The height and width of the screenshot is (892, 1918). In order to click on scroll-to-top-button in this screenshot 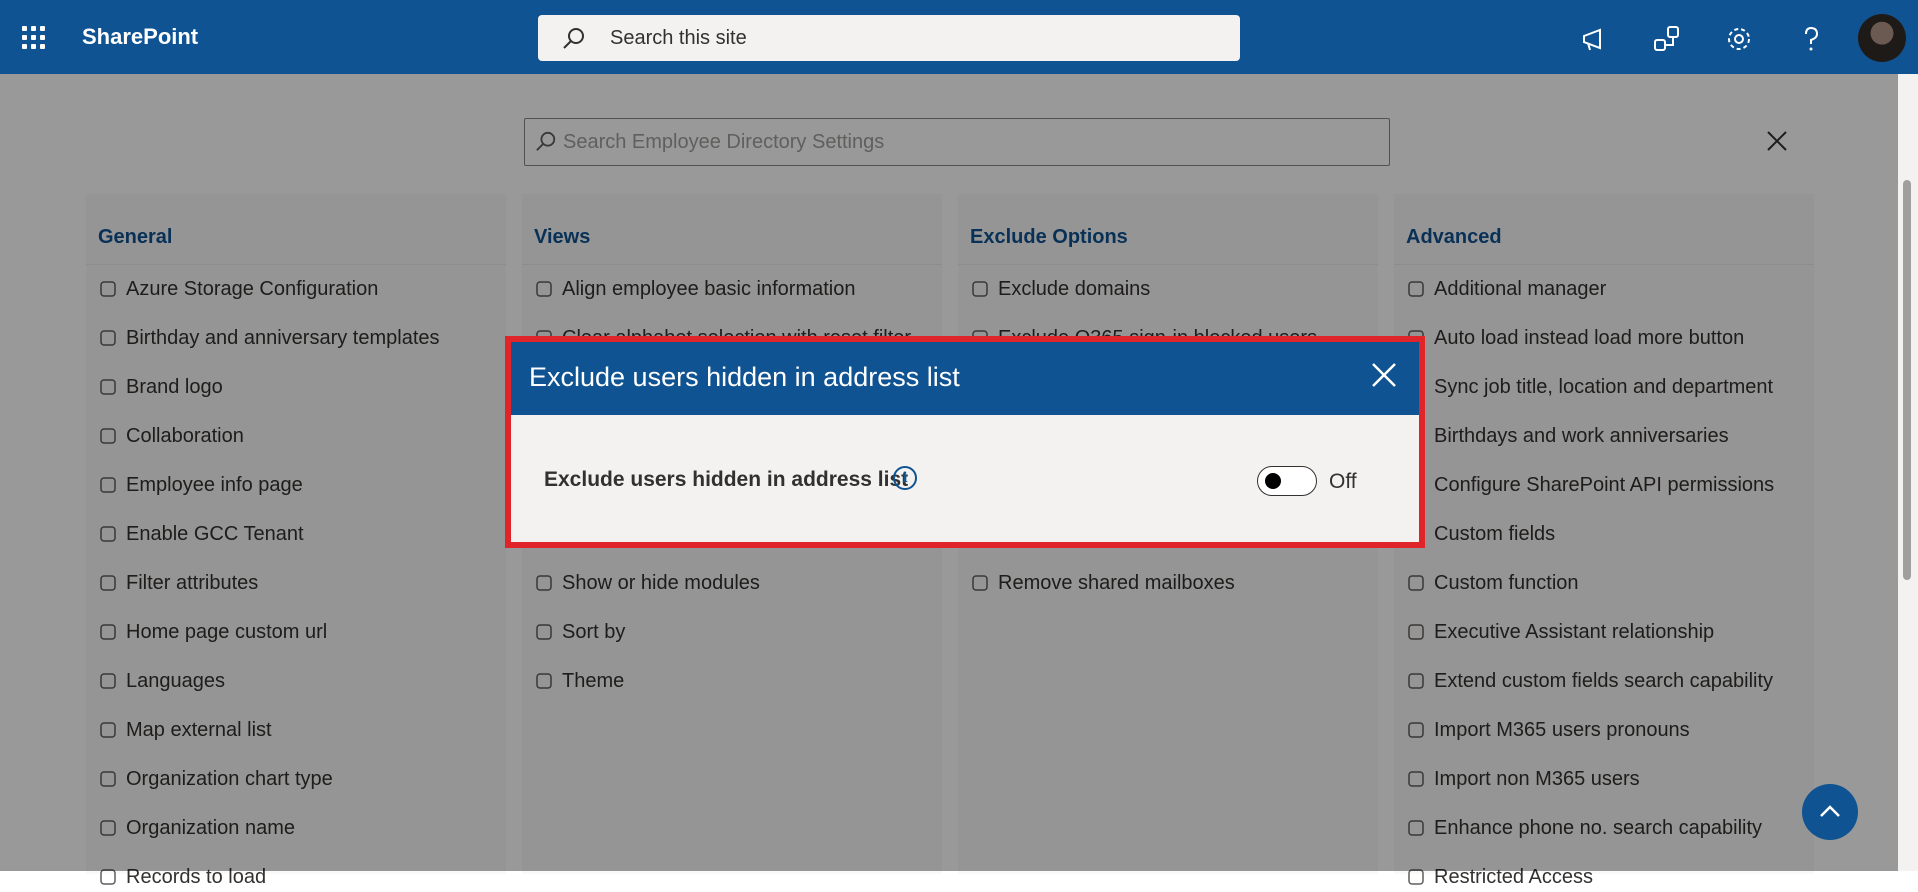, I will do `click(1830, 812)`.